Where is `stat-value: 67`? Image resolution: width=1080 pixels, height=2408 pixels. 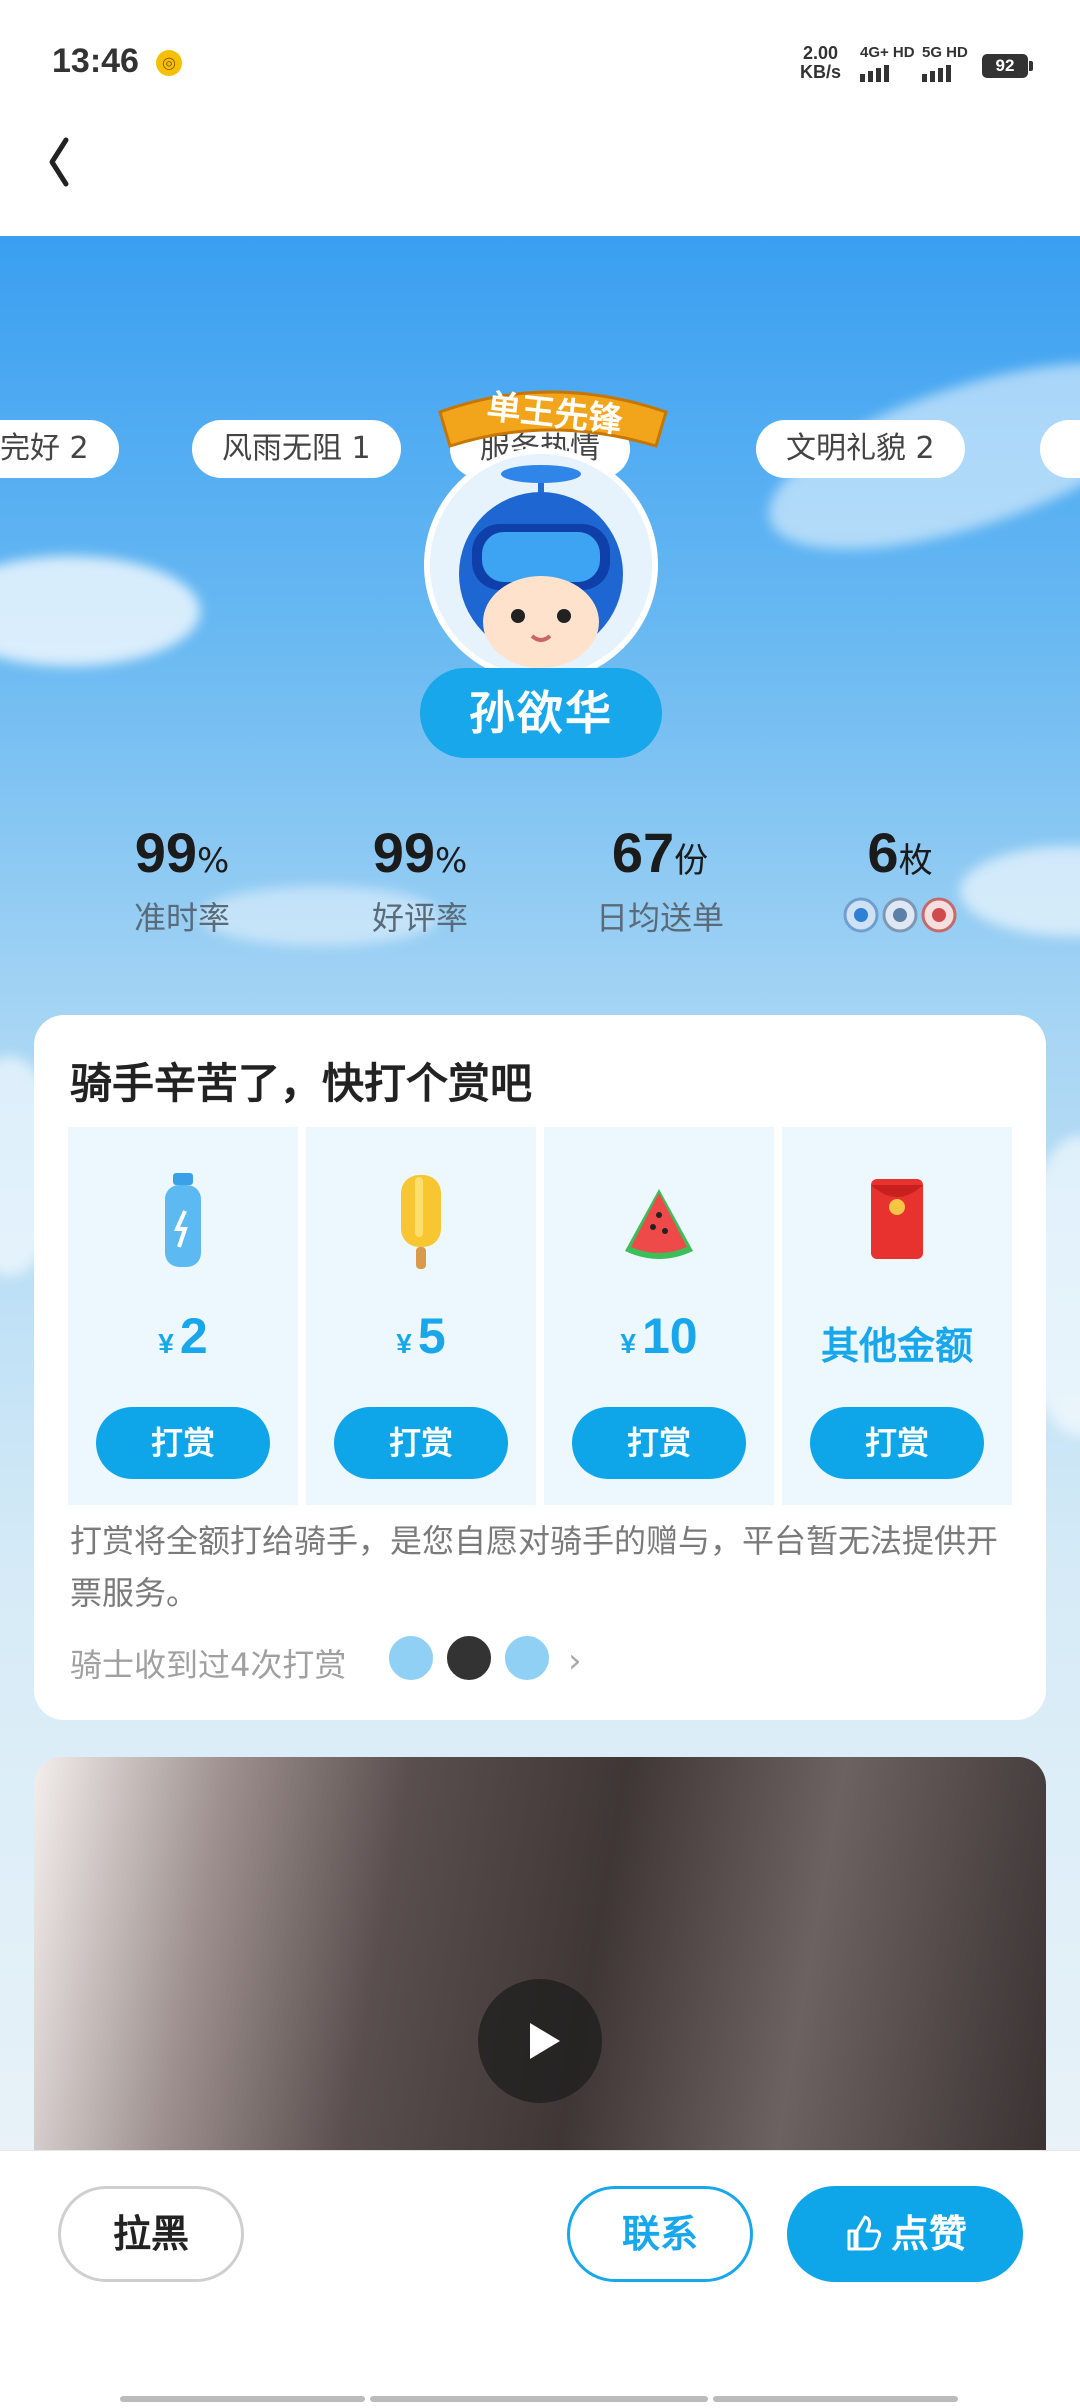 stat-value: 67 is located at coordinates (643, 852).